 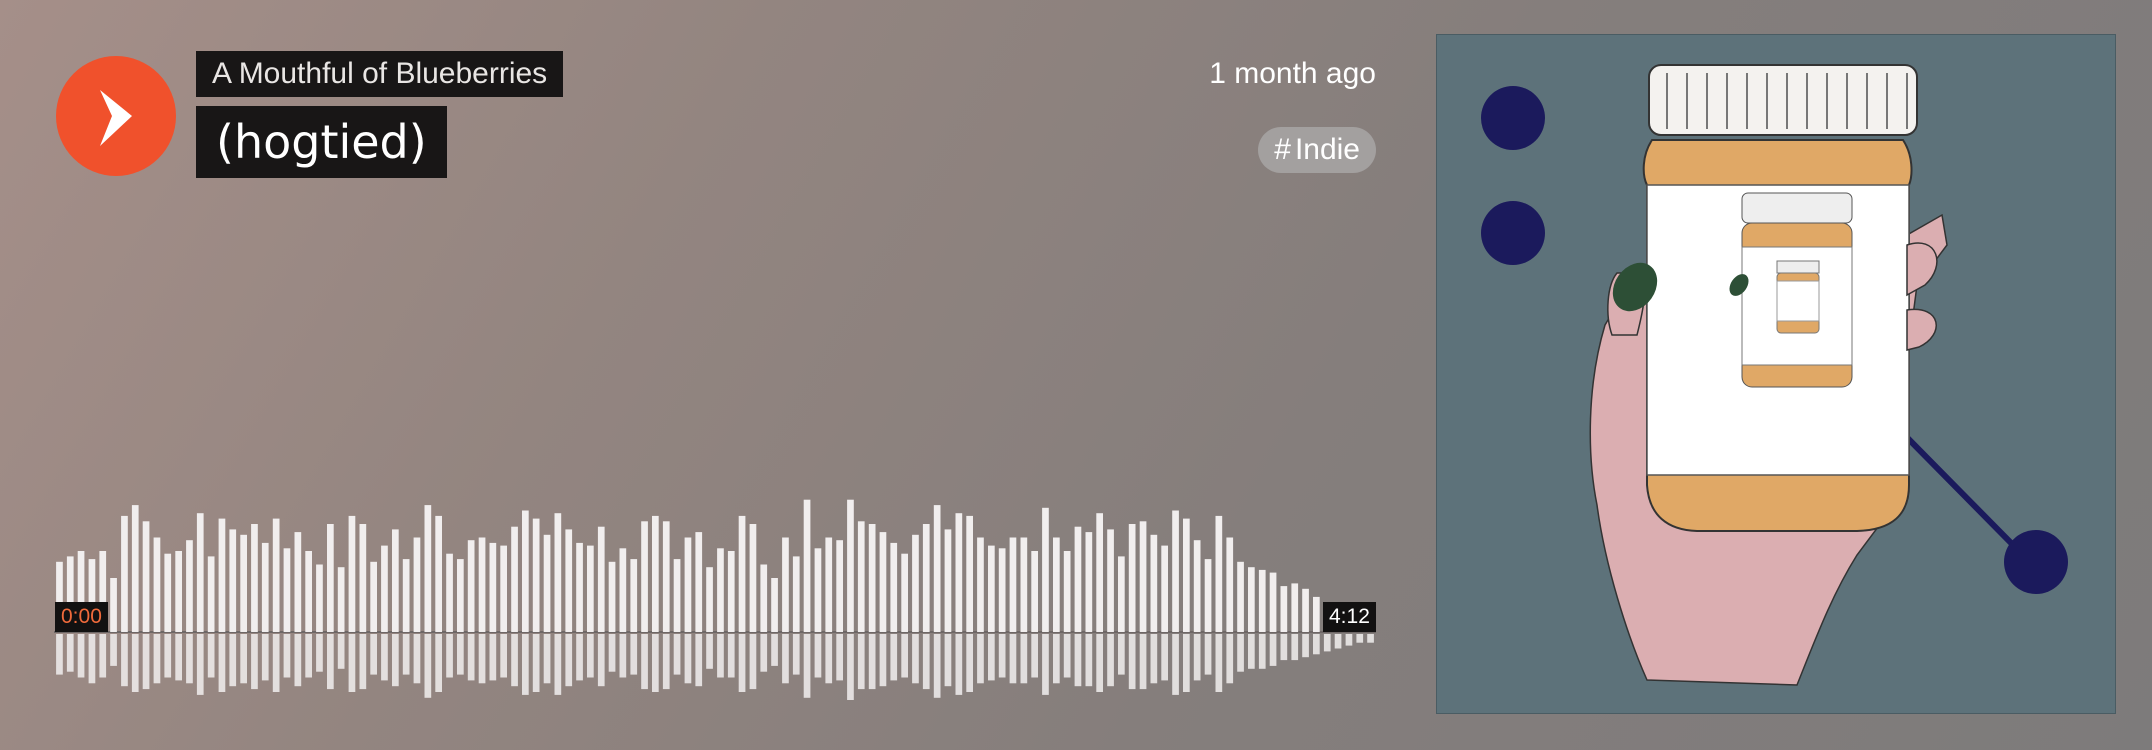 What do you see at coordinates (1292, 73) in the screenshot?
I see `posted-time: 1 month ago` at bounding box center [1292, 73].